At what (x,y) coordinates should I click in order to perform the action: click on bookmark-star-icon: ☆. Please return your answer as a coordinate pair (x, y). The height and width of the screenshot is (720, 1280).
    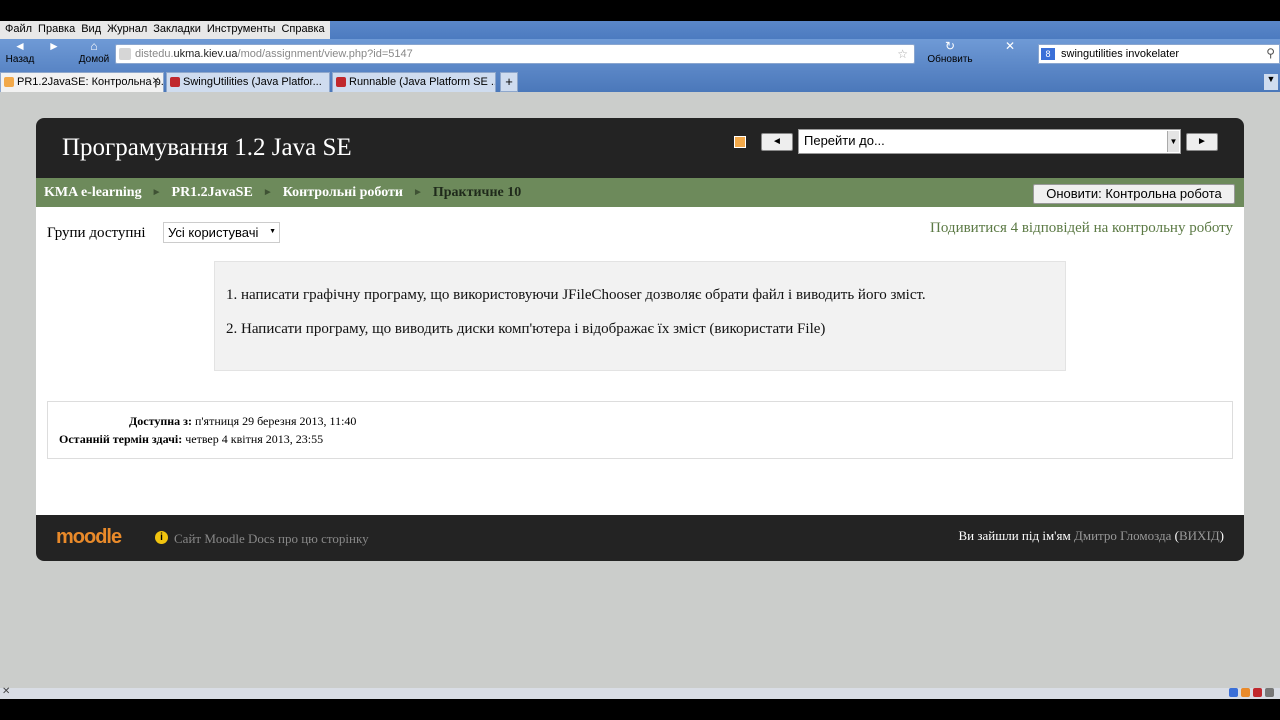
    Looking at the image, I should click on (902, 54).